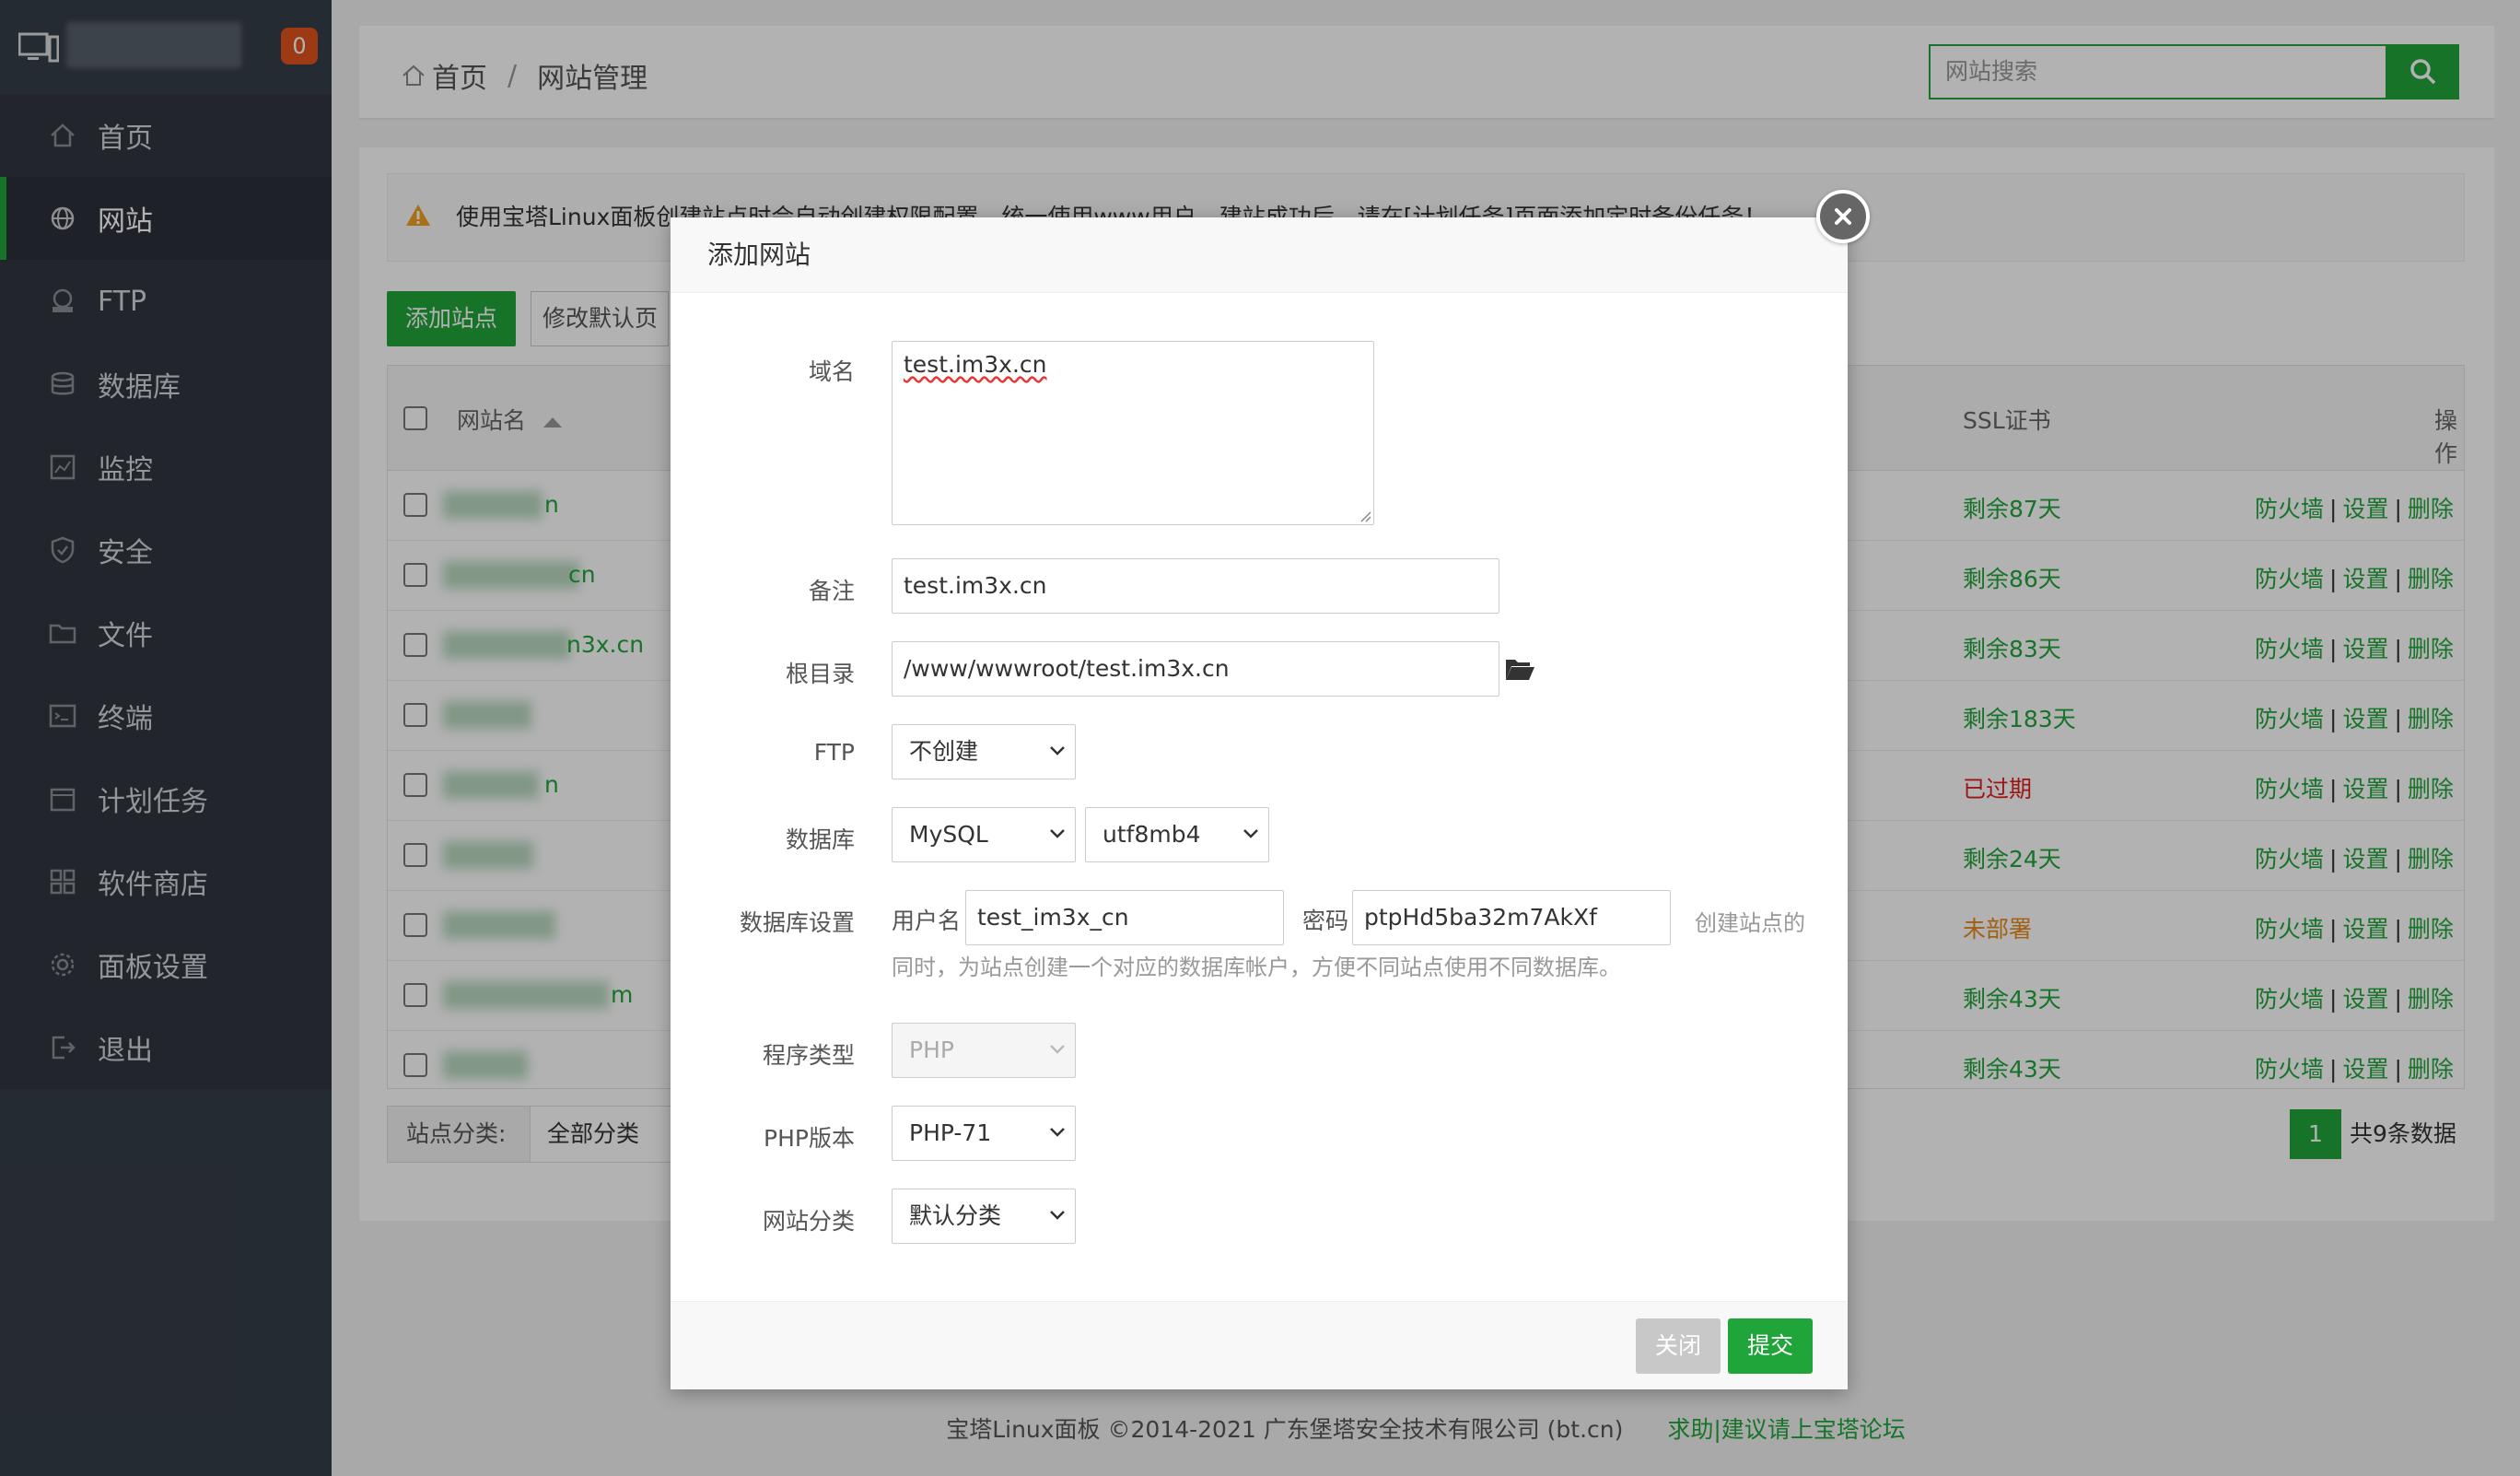  What do you see at coordinates (831, 372) in the screenshot?
I see `domain-label: 域名` at bounding box center [831, 372].